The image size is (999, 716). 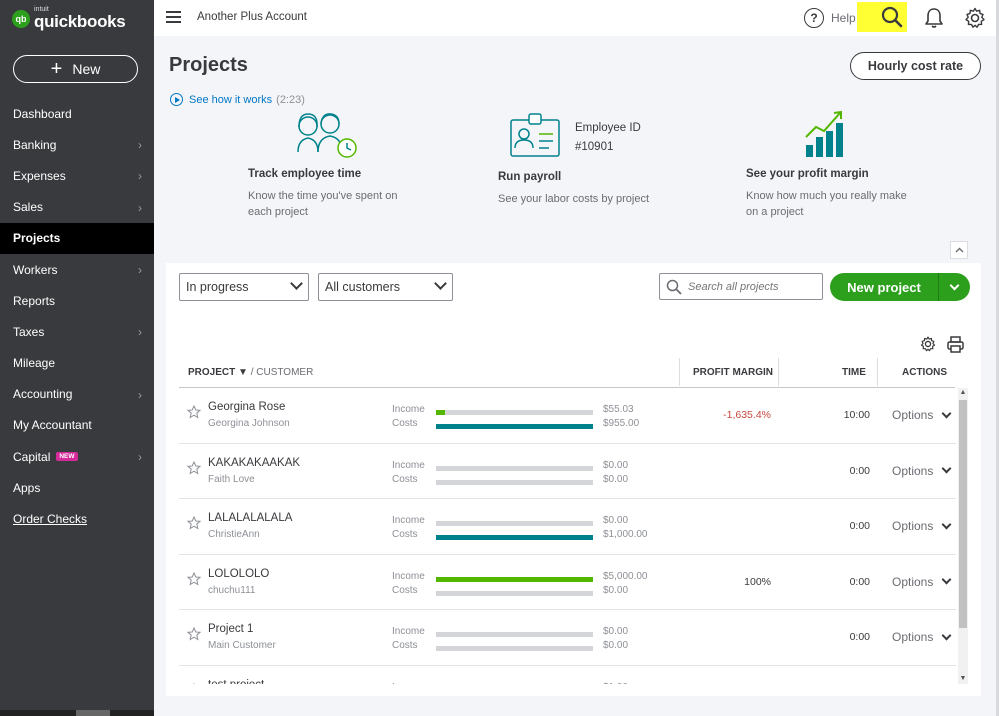 I want to click on sidebar-item-capital: Capital NEW ›, so click(x=77, y=456).